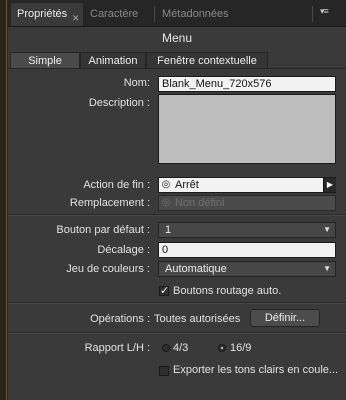 This screenshot has height=400, width=346. What do you see at coordinates (103, 230) in the screenshot?
I see `default-button-label: Bouton par défaut :` at bounding box center [103, 230].